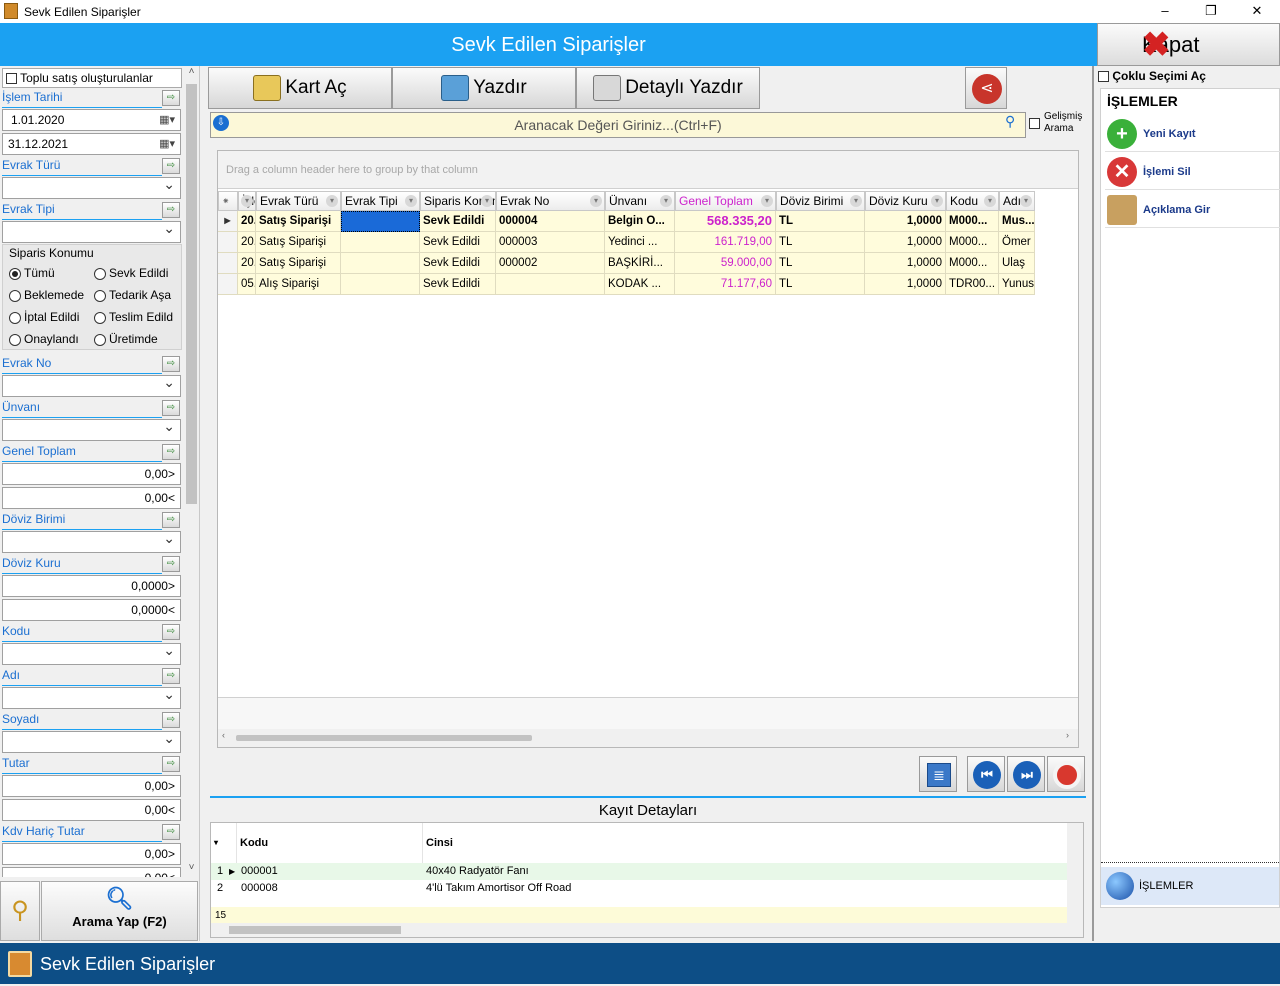 This screenshot has width=1280, height=986. Describe the element at coordinates (384, 738) in the screenshot. I see `grid-scroll-thumb` at that location.